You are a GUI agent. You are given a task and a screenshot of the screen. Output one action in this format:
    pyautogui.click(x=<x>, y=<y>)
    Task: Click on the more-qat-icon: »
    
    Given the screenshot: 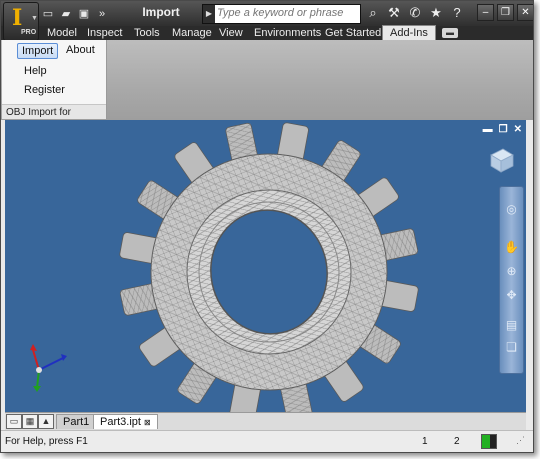 What is the action you would take?
    pyautogui.click(x=102, y=14)
    